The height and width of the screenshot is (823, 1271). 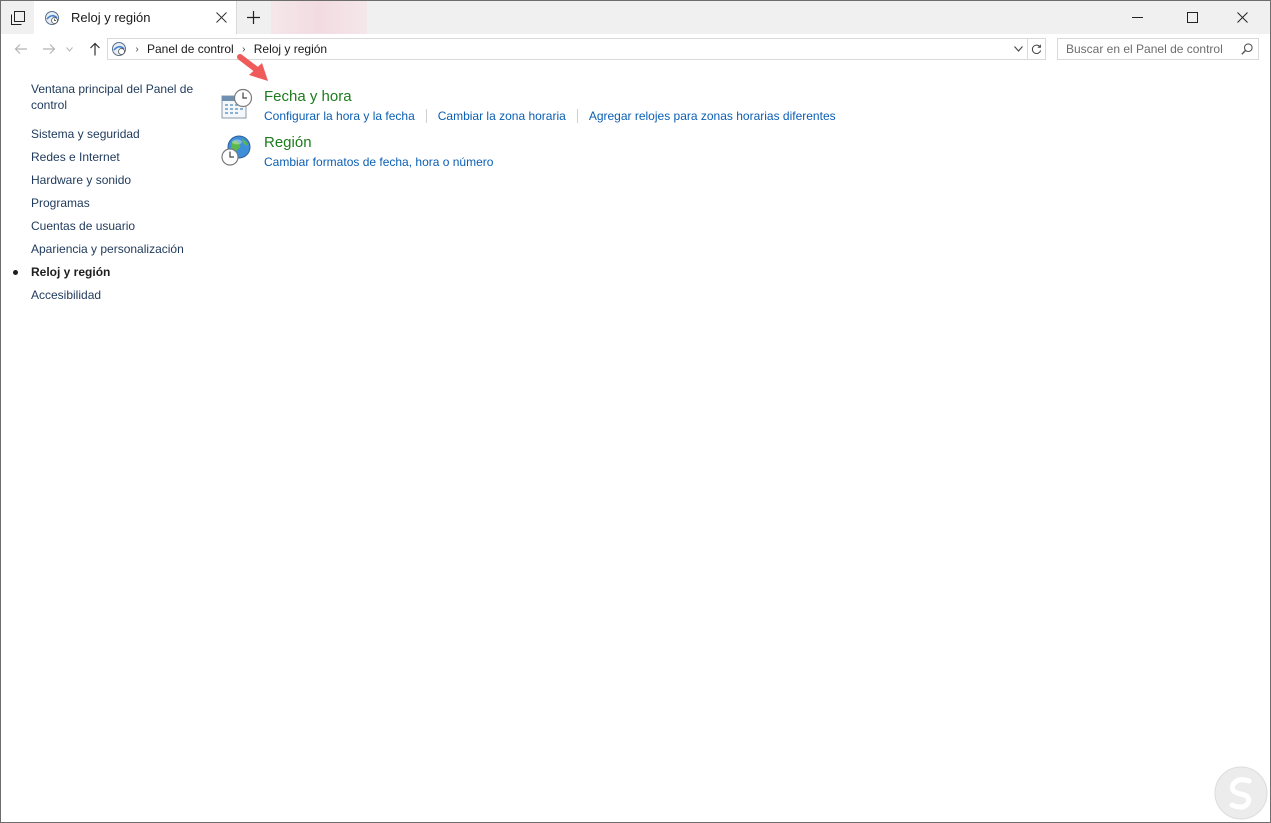 I want to click on tab-overview-icon, so click(x=17, y=17).